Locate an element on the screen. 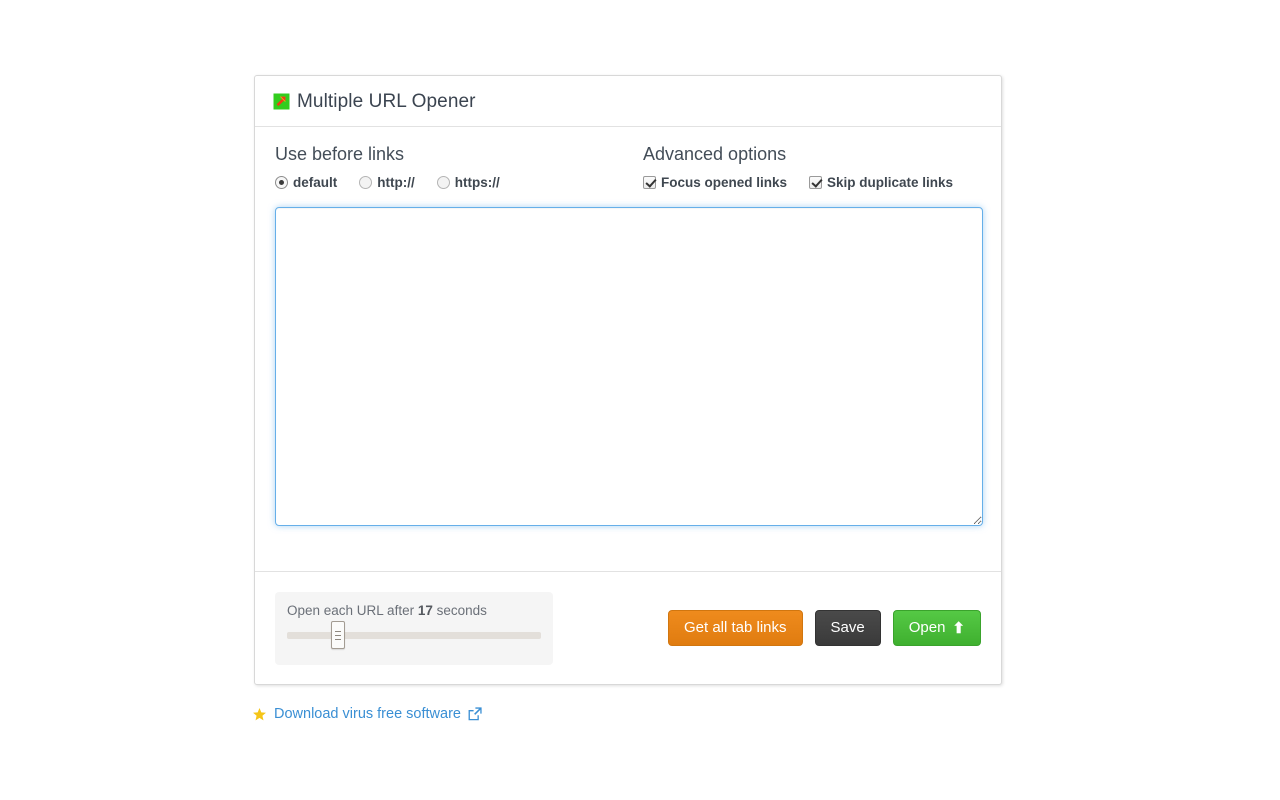  open-label: Open is located at coordinates (927, 627).